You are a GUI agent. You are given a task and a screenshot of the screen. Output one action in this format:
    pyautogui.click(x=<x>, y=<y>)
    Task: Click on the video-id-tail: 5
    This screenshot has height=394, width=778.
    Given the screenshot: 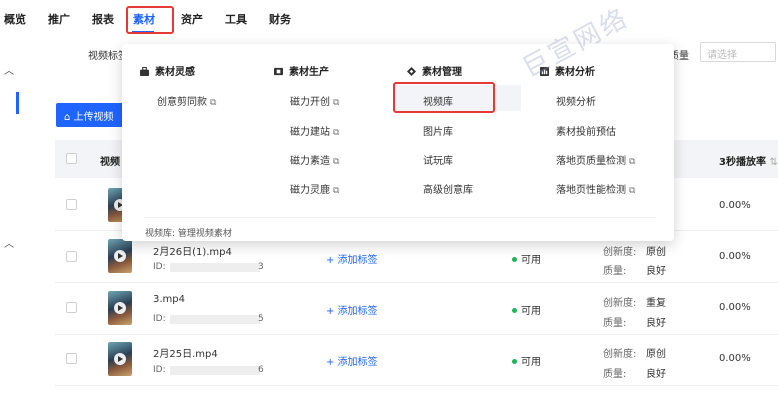 What is the action you would take?
    pyautogui.click(x=261, y=319)
    